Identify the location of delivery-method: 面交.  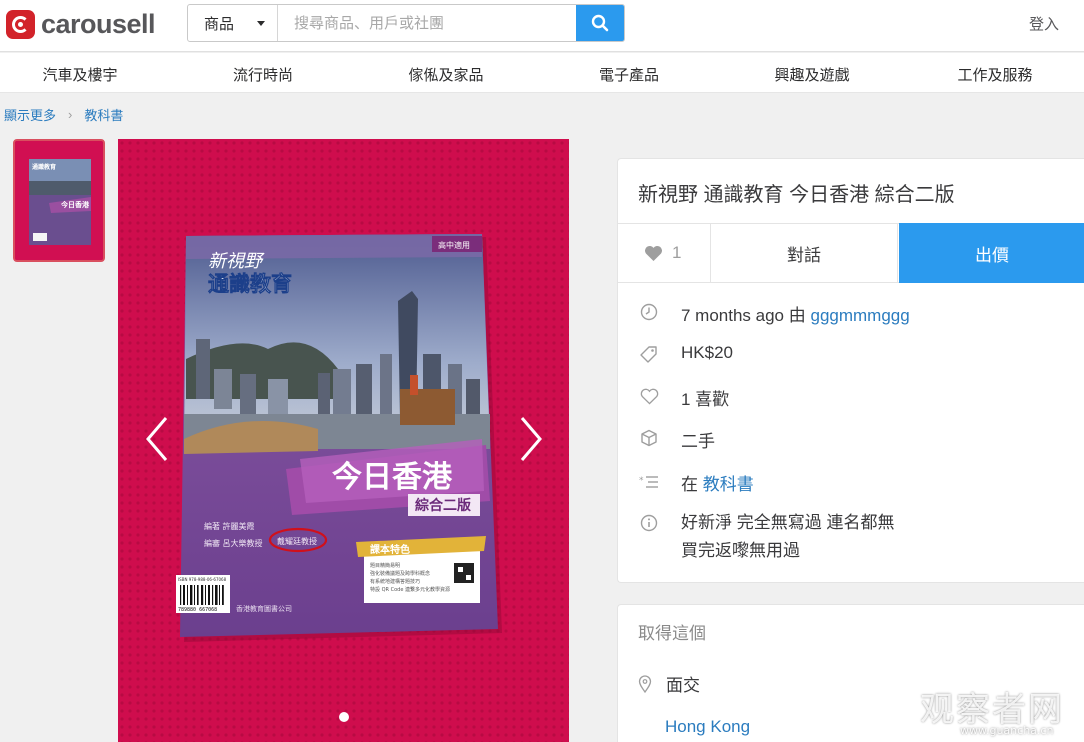
(683, 685).